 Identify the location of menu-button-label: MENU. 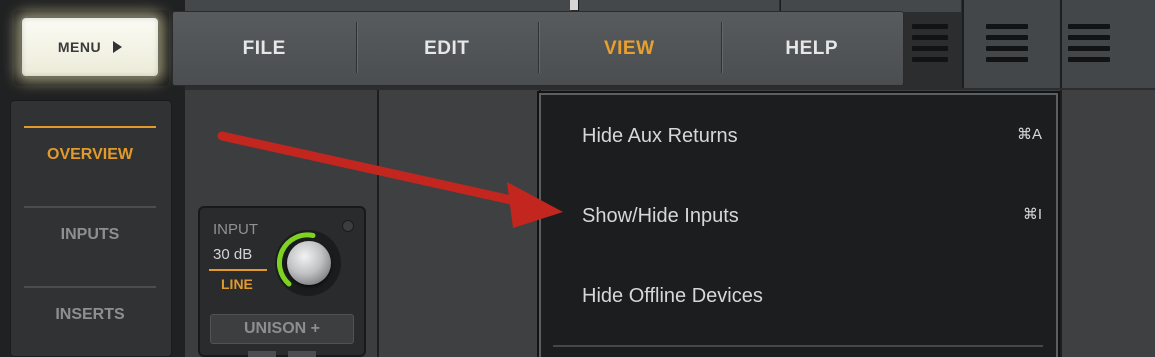
(79, 47).